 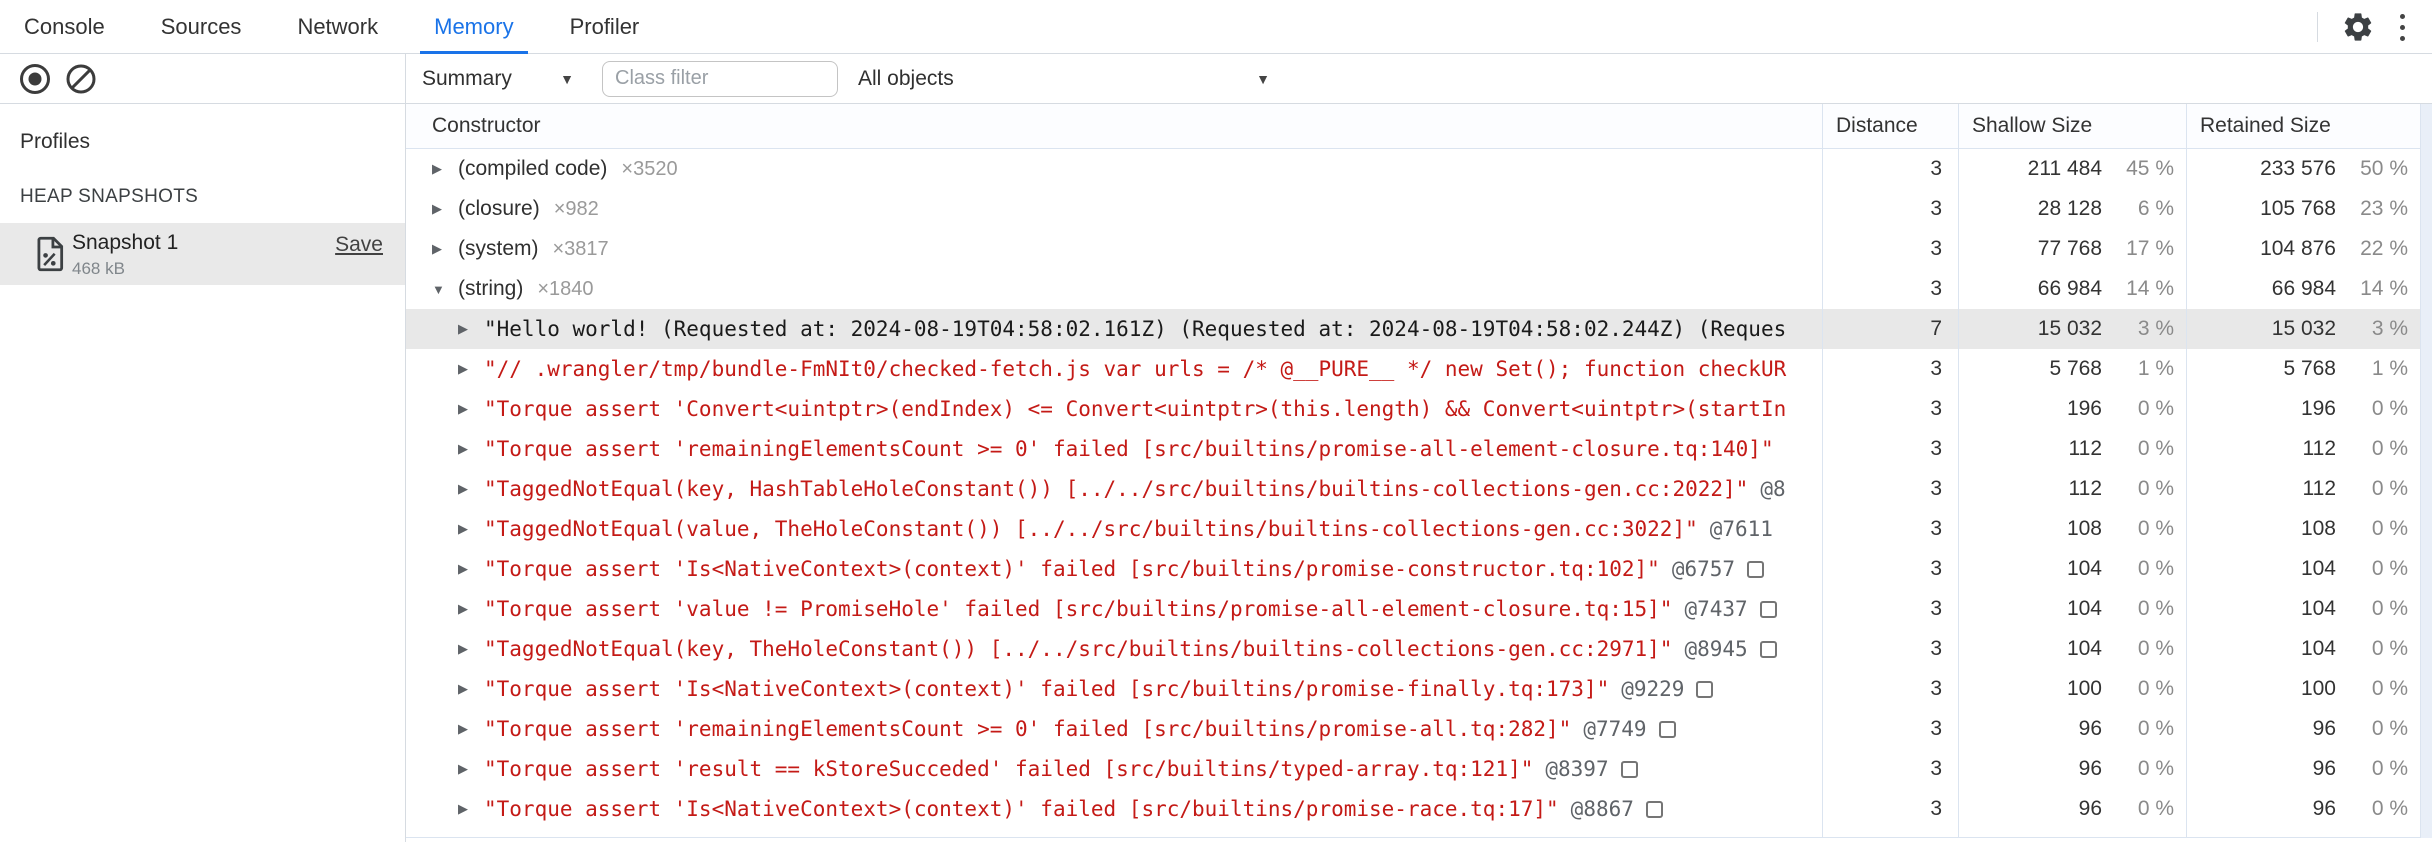 What do you see at coordinates (2072, 329) in the screenshot?
I see `shallow-size-cell: 15 032 3 %` at bounding box center [2072, 329].